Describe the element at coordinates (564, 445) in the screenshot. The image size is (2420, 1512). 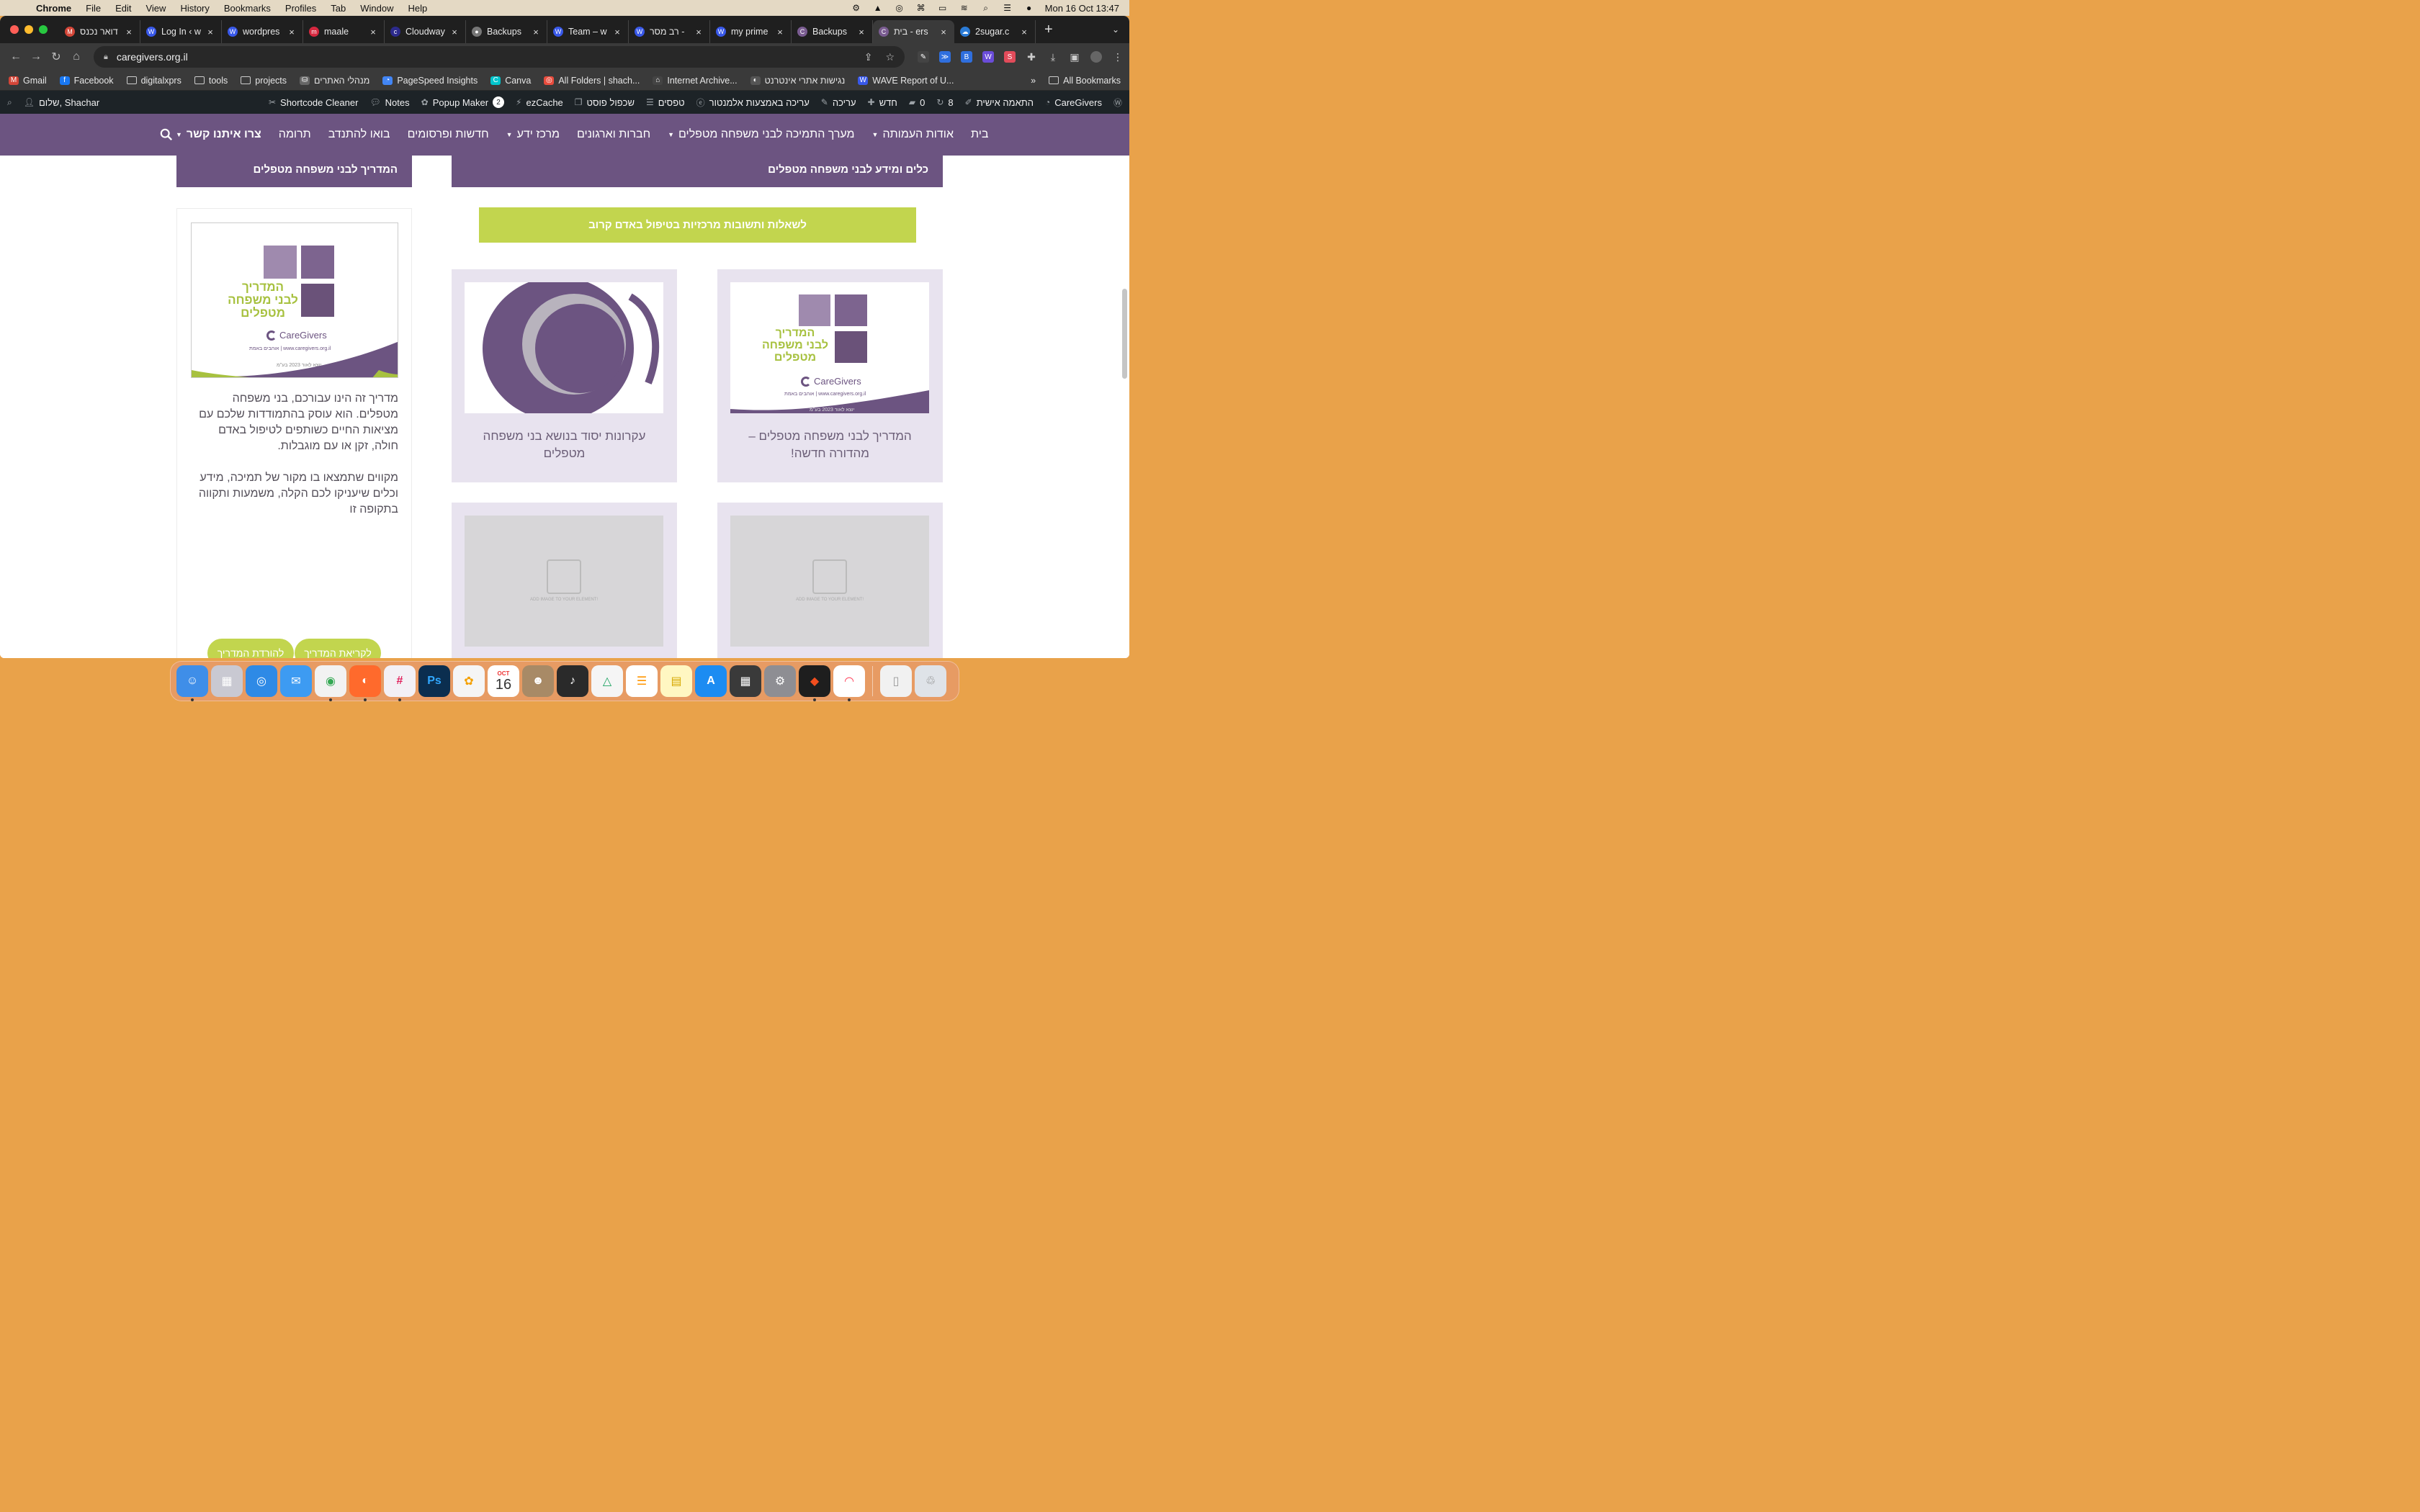
I see `card-principles-title: עקרונות יסוד בנושא בני משפחה מטפלים` at that location.